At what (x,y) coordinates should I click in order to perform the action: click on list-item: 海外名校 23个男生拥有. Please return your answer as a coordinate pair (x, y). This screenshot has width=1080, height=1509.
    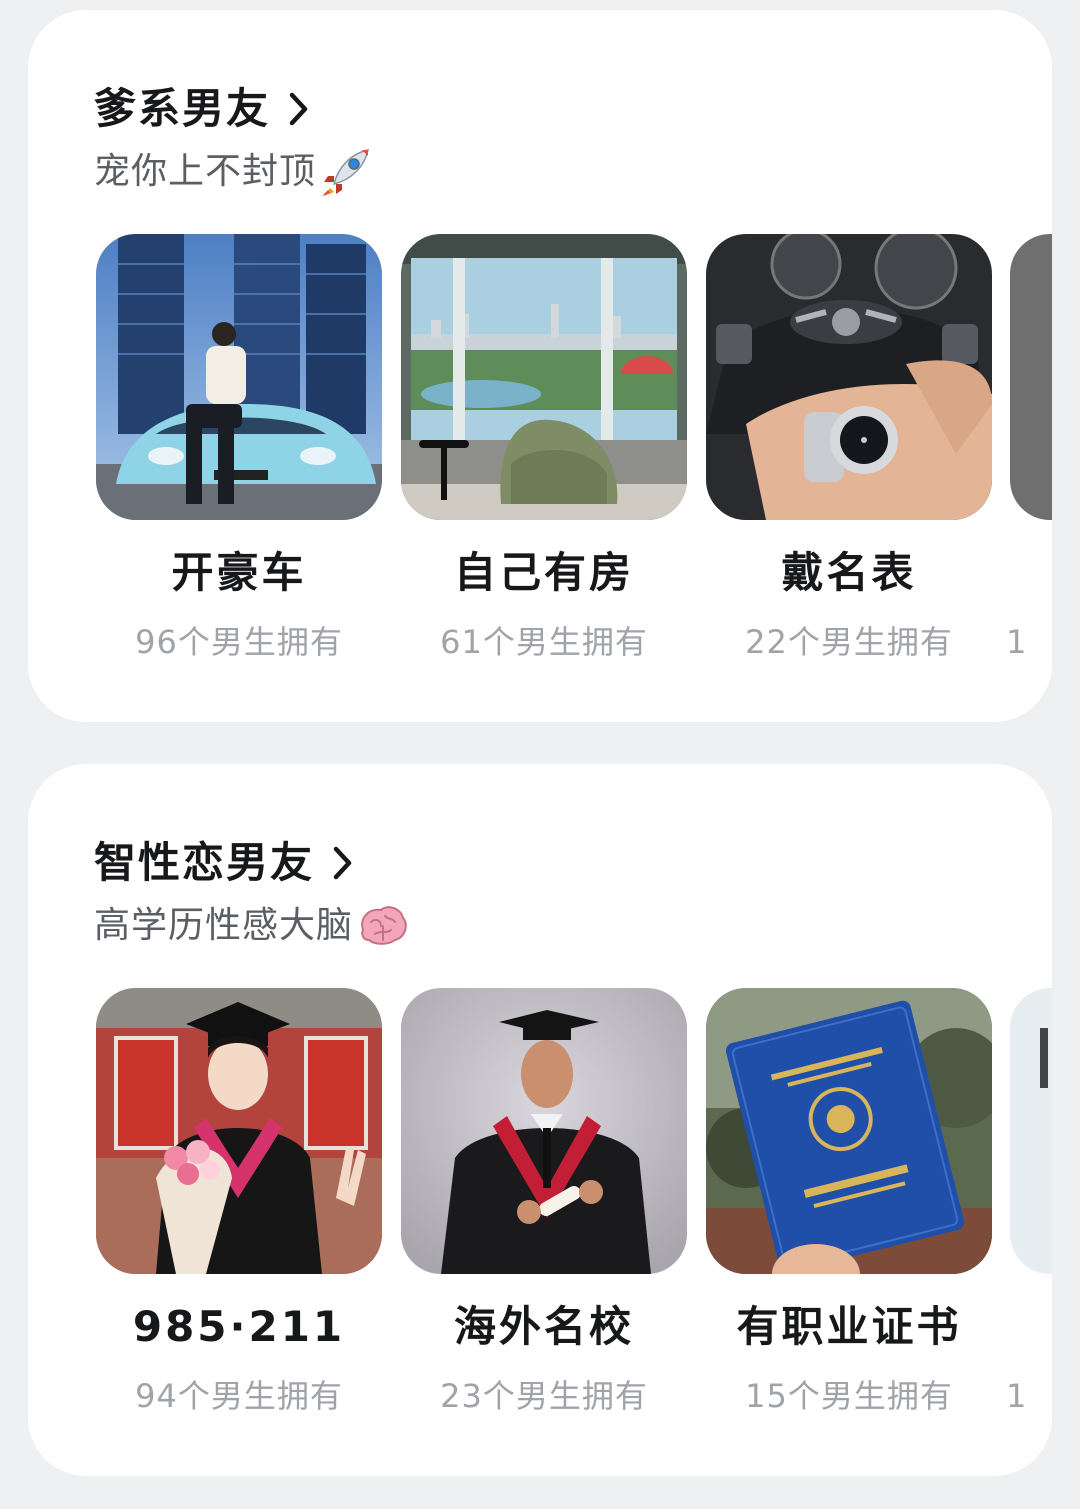
    Looking at the image, I should click on (544, 1201).